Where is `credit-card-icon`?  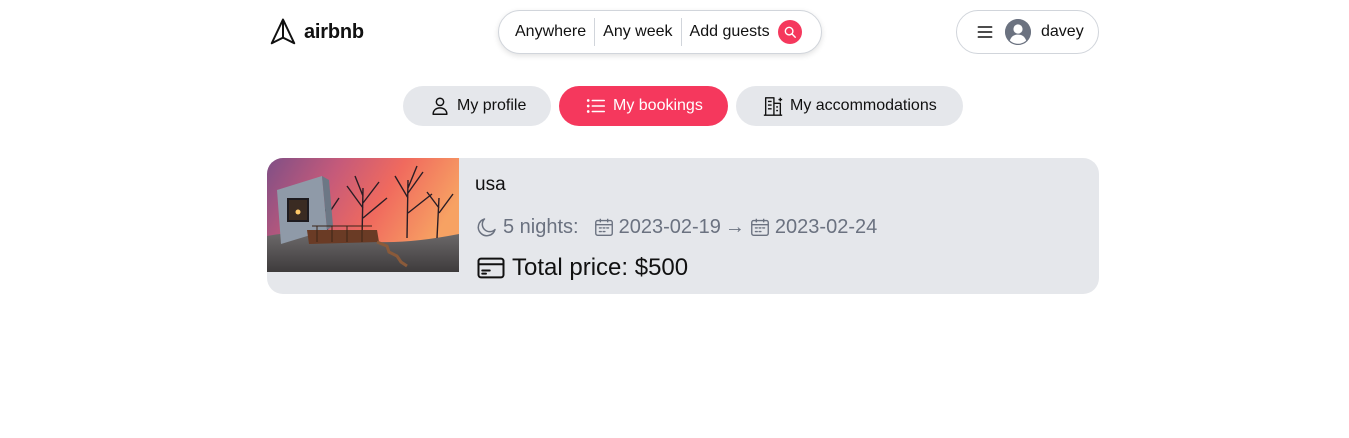
credit-card-icon is located at coordinates (491, 268).